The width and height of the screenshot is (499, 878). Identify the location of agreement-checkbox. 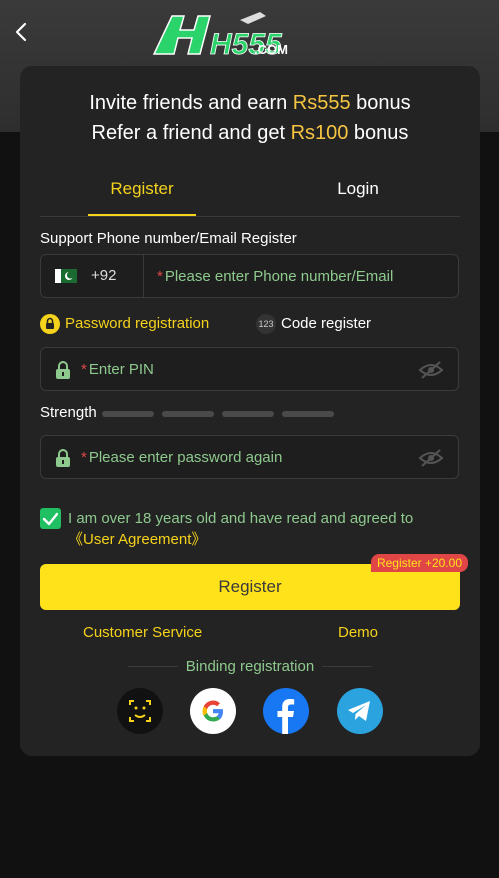
(50, 518).